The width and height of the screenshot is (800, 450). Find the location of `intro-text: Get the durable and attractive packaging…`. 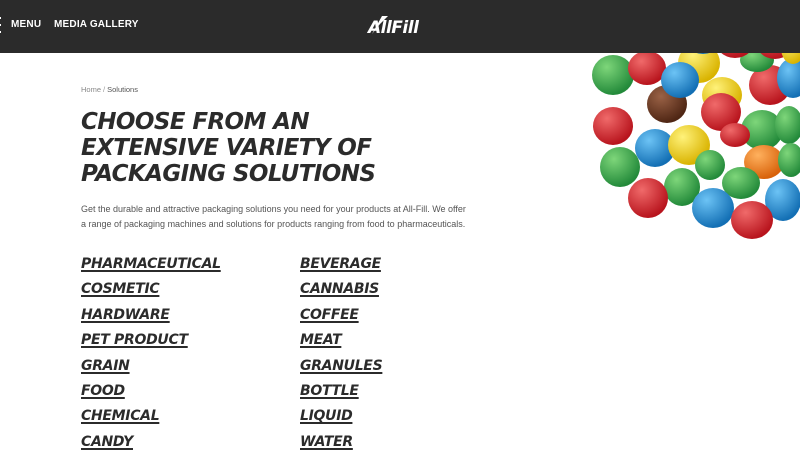

intro-text: Get the durable and attractive packaging… is located at coordinates (273, 216).